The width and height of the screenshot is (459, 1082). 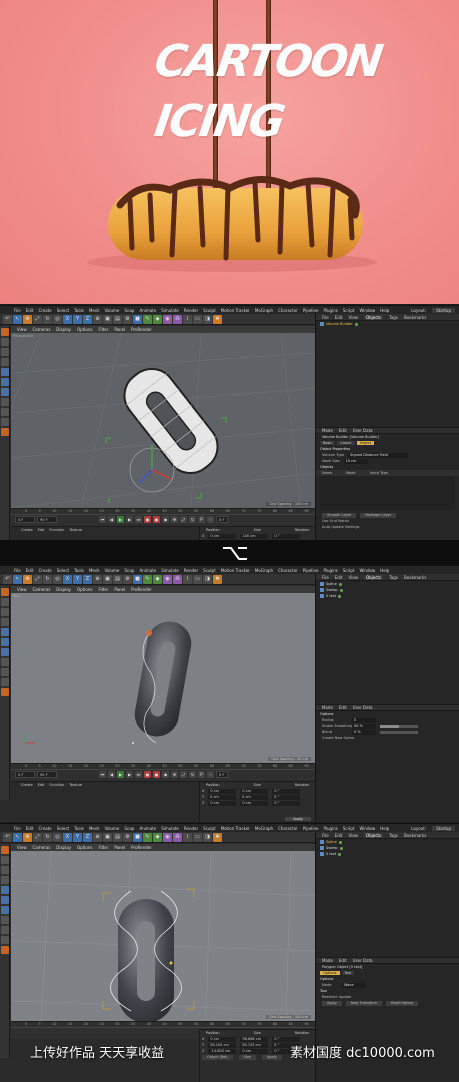 What do you see at coordinates (399, 732) in the screenshot?
I see `blend-slider` at bounding box center [399, 732].